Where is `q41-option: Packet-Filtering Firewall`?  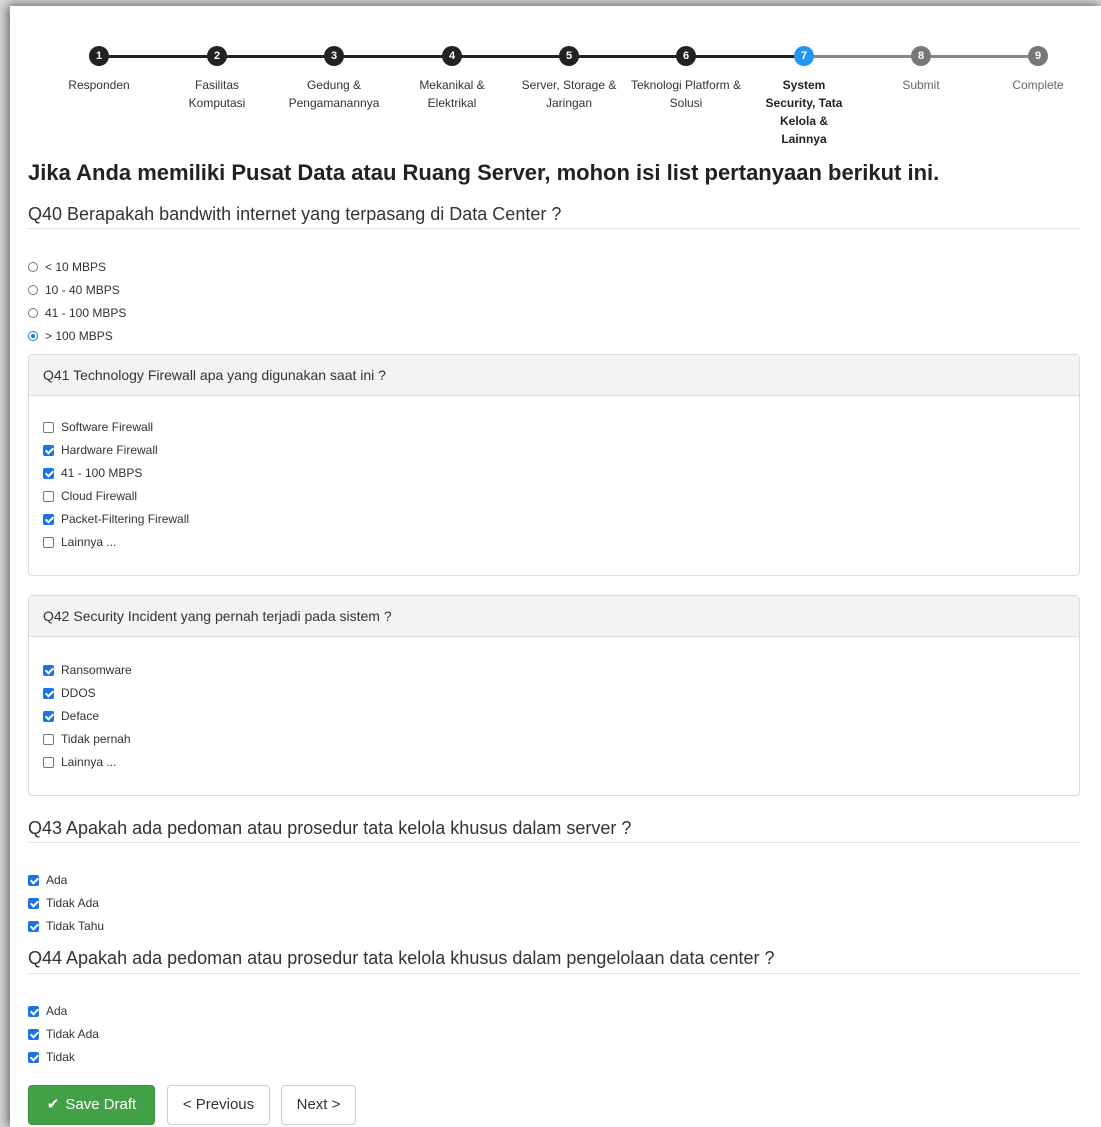
q41-option: Packet-Filtering Firewall is located at coordinates (116, 519).